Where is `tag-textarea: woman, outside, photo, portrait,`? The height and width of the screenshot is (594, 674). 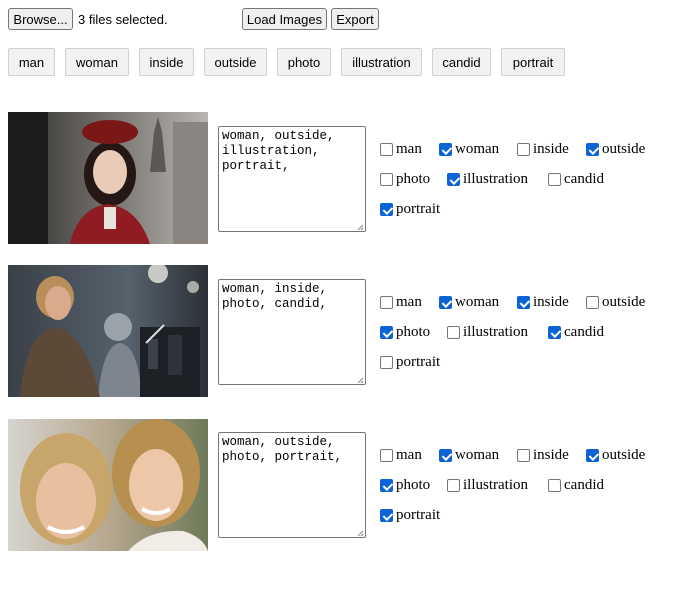
tag-textarea: woman, outside, photo, portrait, is located at coordinates (292, 485).